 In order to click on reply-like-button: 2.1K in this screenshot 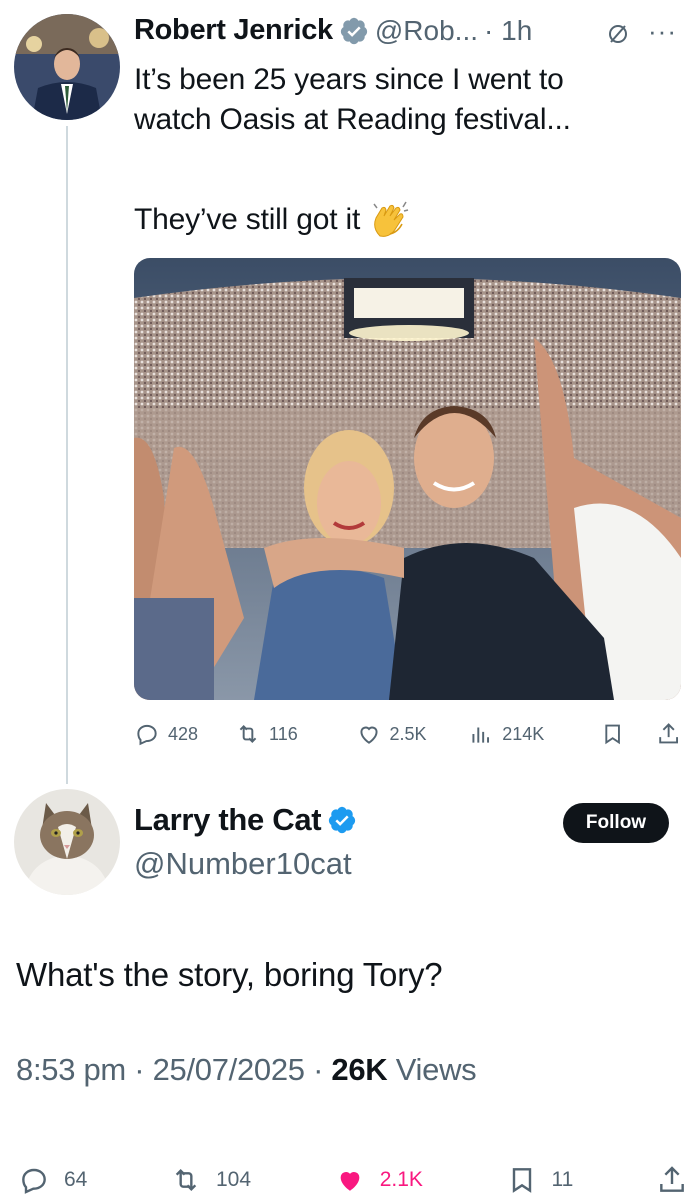, I will do `click(378, 1180)`.